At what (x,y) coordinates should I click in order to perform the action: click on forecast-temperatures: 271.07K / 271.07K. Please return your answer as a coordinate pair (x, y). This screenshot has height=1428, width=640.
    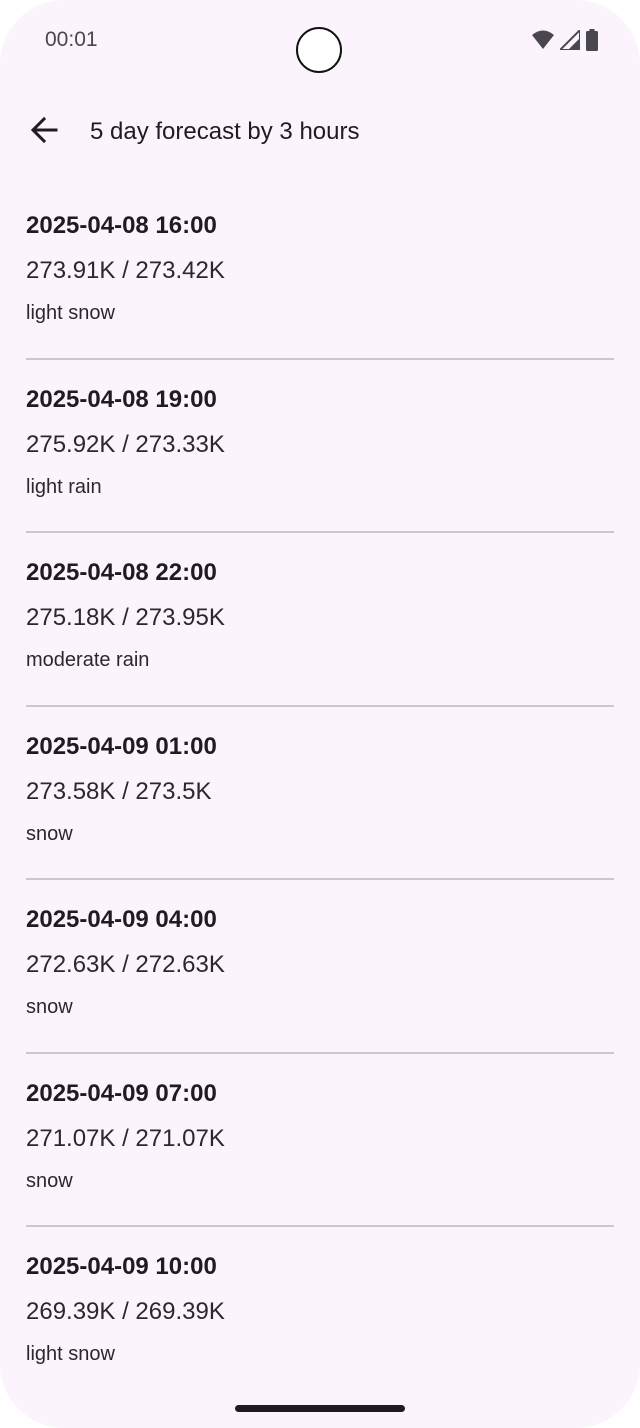
    Looking at the image, I should click on (125, 1138).